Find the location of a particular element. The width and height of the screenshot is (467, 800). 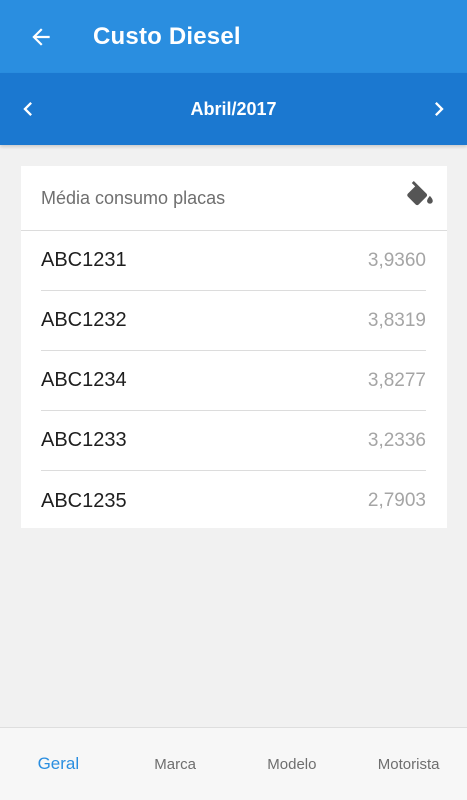

plate-label: ABC1231 is located at coordinates (84, 260).